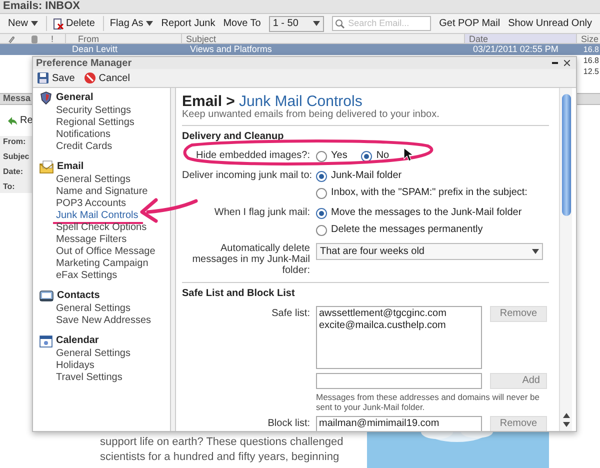  I want to click on field-label: Hide embedded images?:, so click(253, 156).